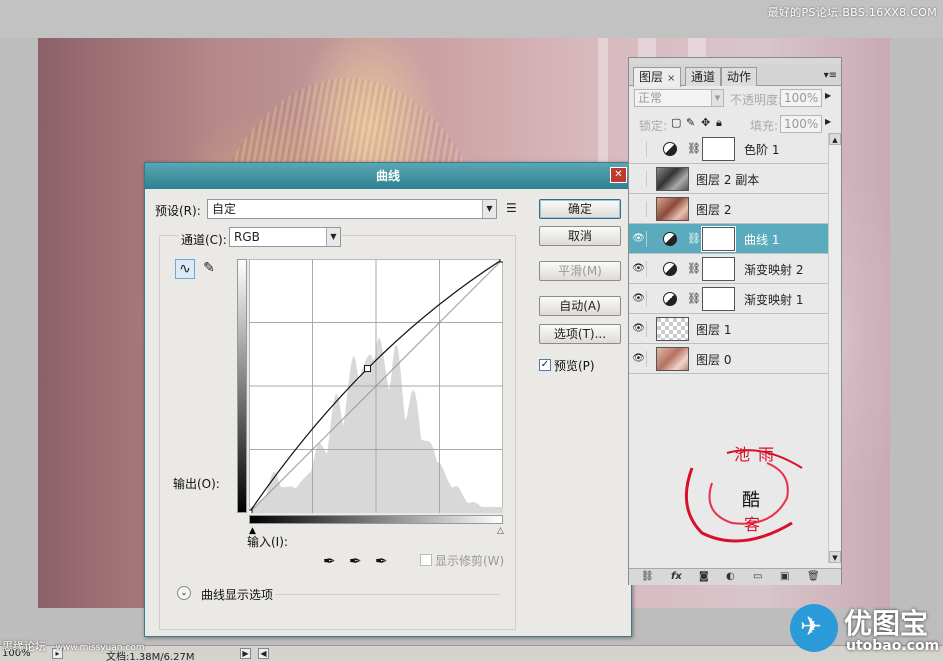 Image resolution: width=943 pixels, height=662 pixels. Describe the element at coordinates (647, 576) in the screenshot. I see `link-layers-icon: ⛓` at that location.